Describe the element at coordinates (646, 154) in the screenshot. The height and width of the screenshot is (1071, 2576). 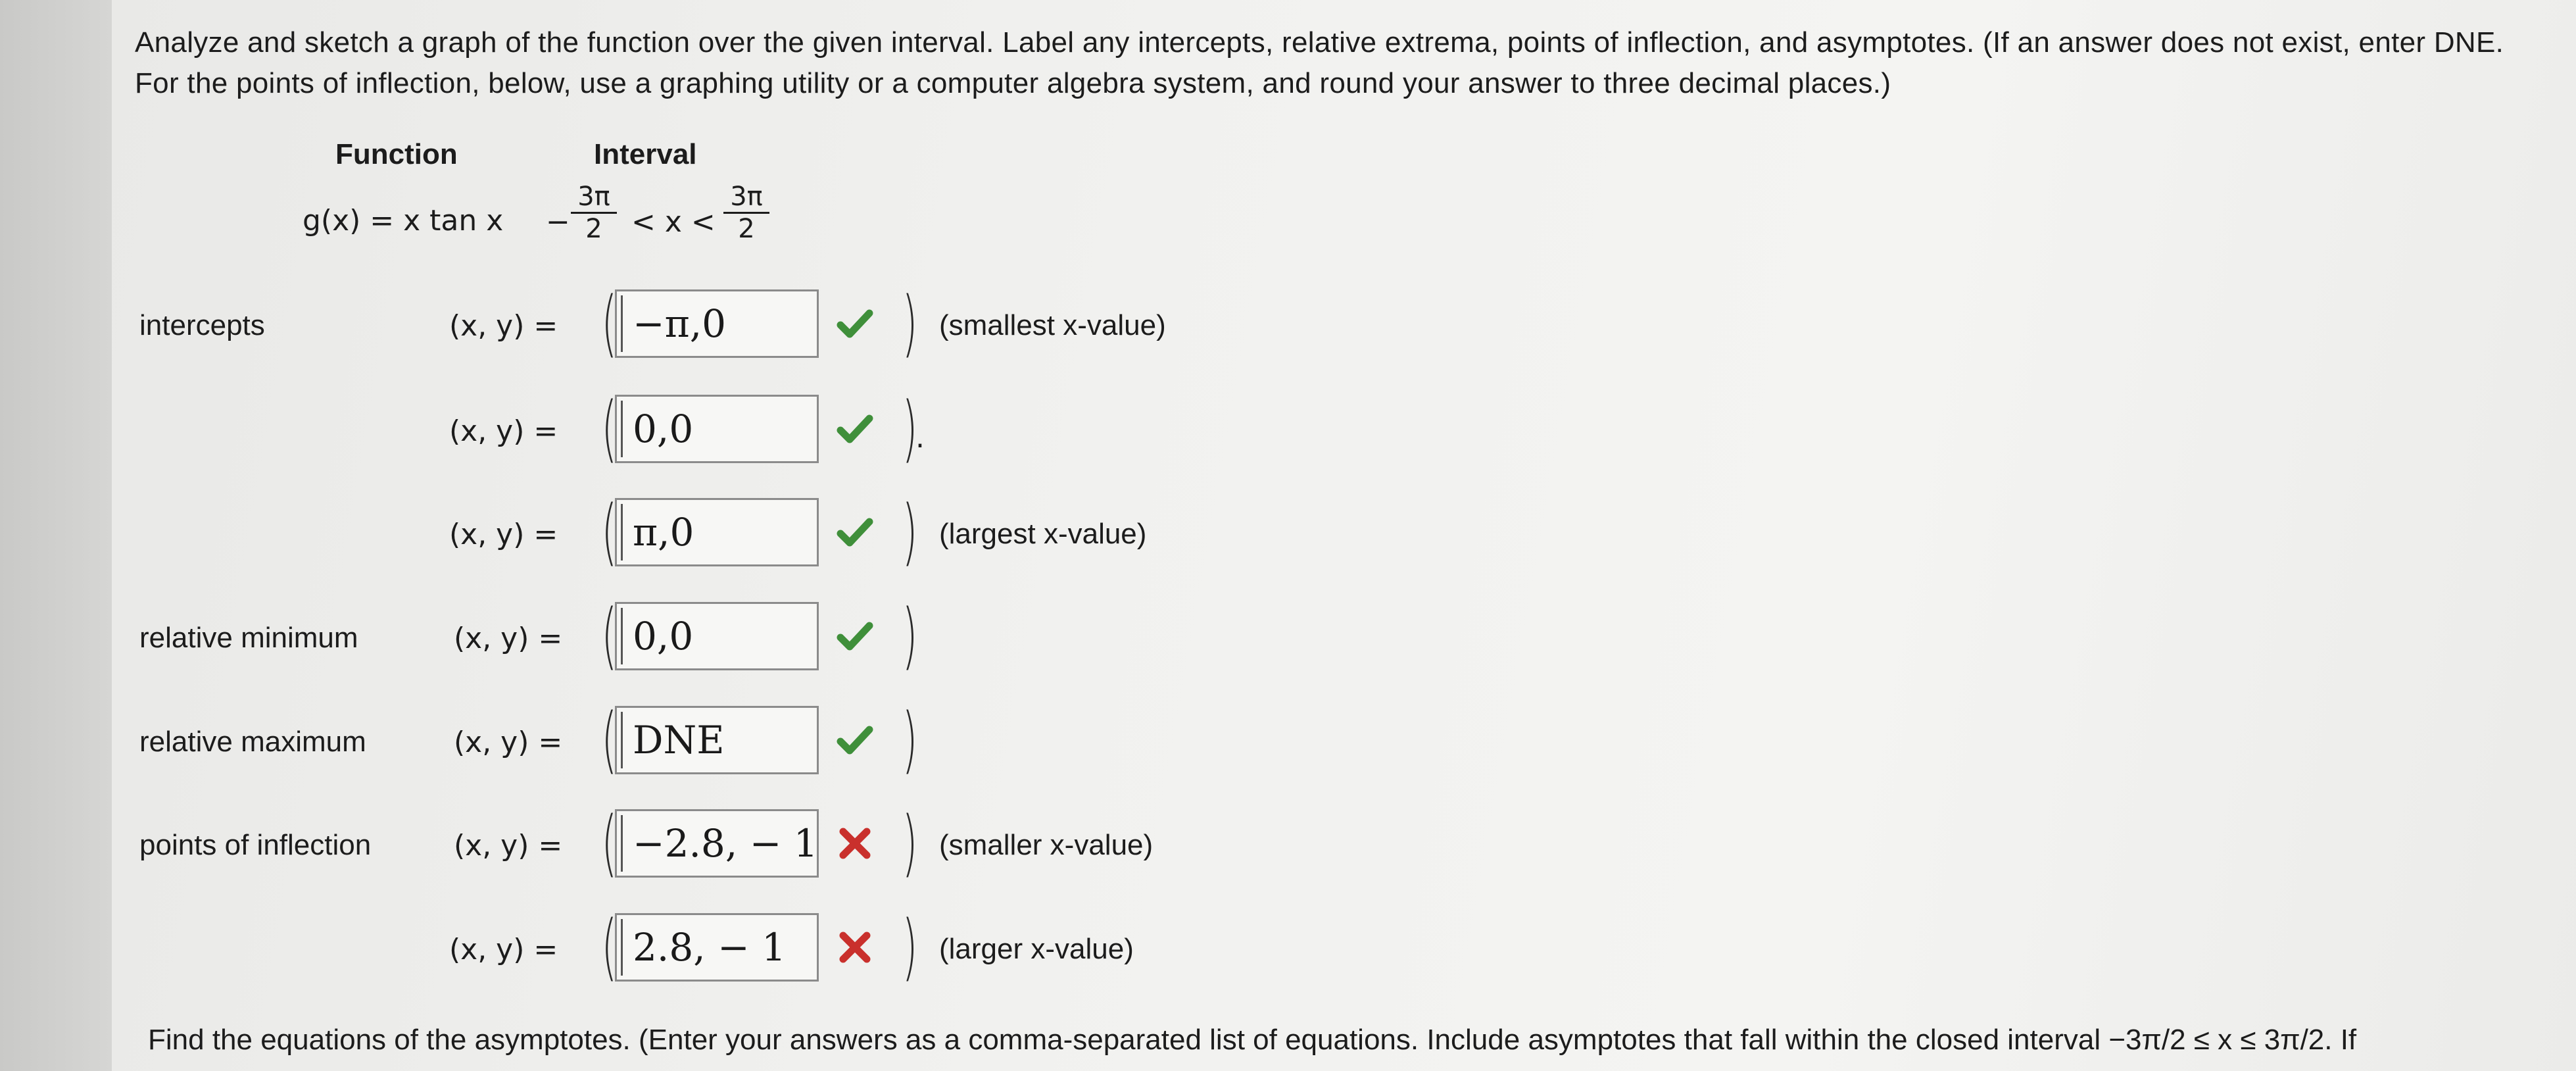
I see `header-interval: Interval` at that location.